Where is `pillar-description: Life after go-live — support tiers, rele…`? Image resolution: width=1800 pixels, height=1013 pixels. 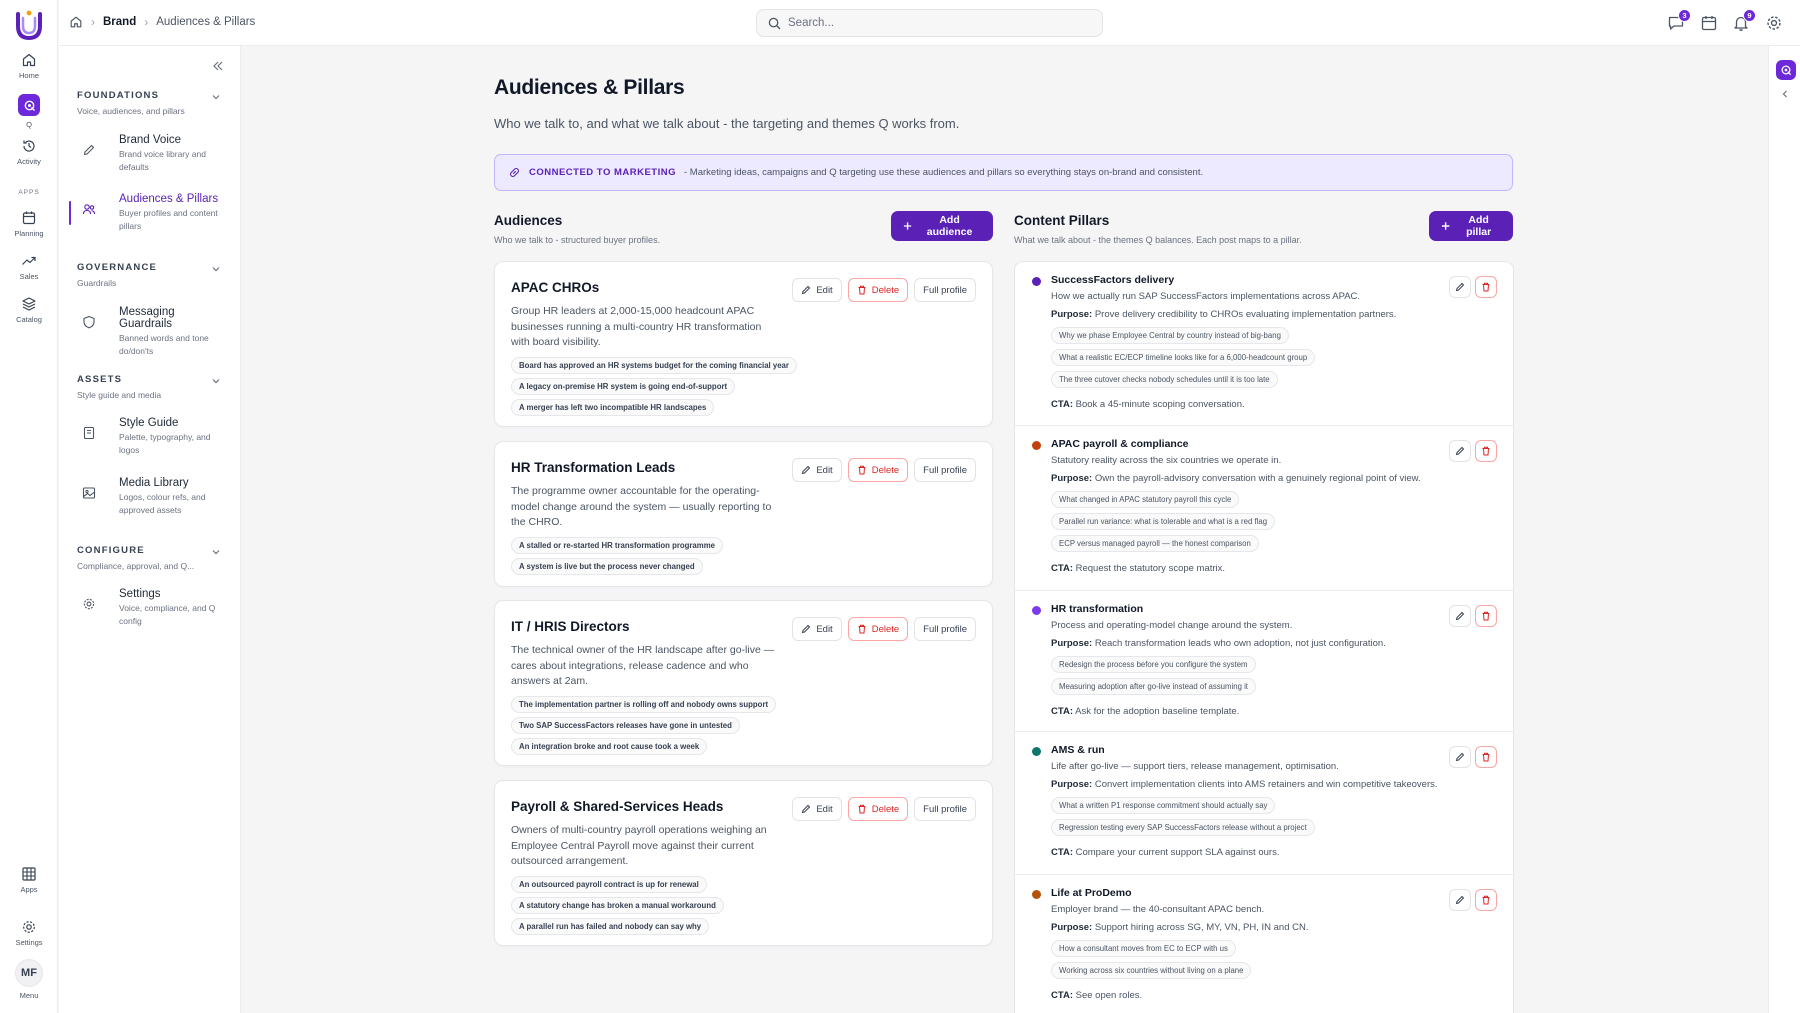 pillar-description: Life after go-live — support tiers, rele… is located at coordinates (1195, 766).